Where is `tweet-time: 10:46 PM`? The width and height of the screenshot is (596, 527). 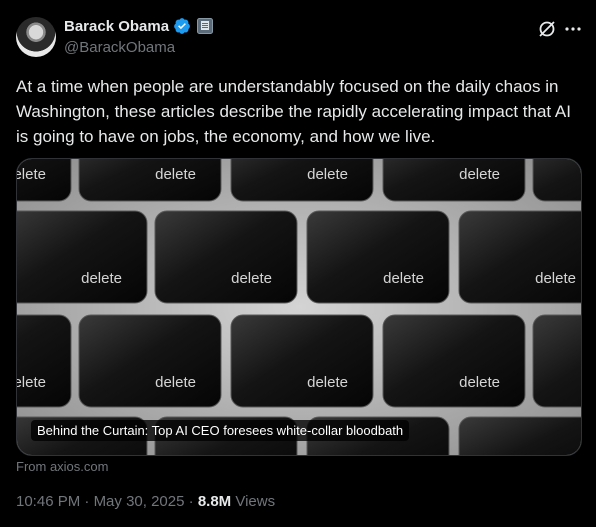
tweet-time: 10:46 PM is located at coordinates (48, 501).